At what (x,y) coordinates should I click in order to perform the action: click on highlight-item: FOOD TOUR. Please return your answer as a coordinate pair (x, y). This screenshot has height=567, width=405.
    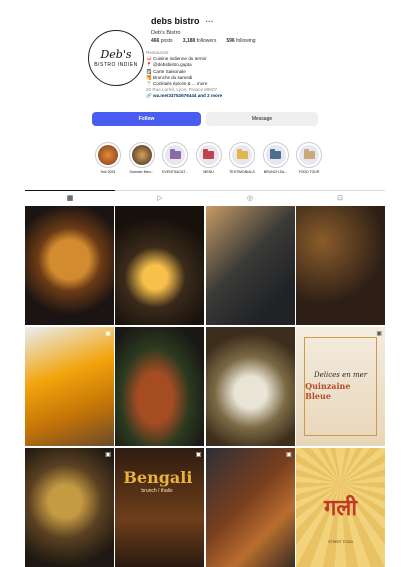
    Looking at the image, I should click on (309, 158).